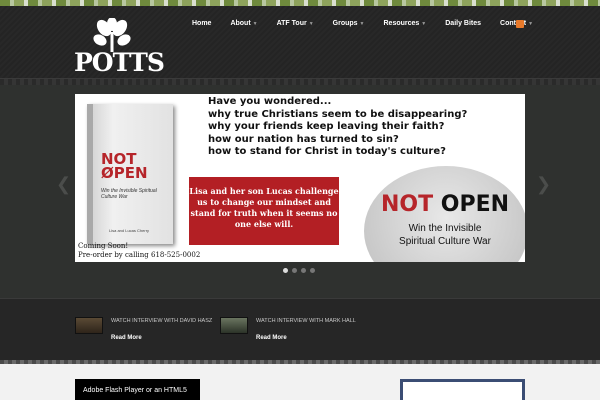  Describe the element at coordinates (462, 389) in the screenshot. I see `sidebar-widget` at that location.